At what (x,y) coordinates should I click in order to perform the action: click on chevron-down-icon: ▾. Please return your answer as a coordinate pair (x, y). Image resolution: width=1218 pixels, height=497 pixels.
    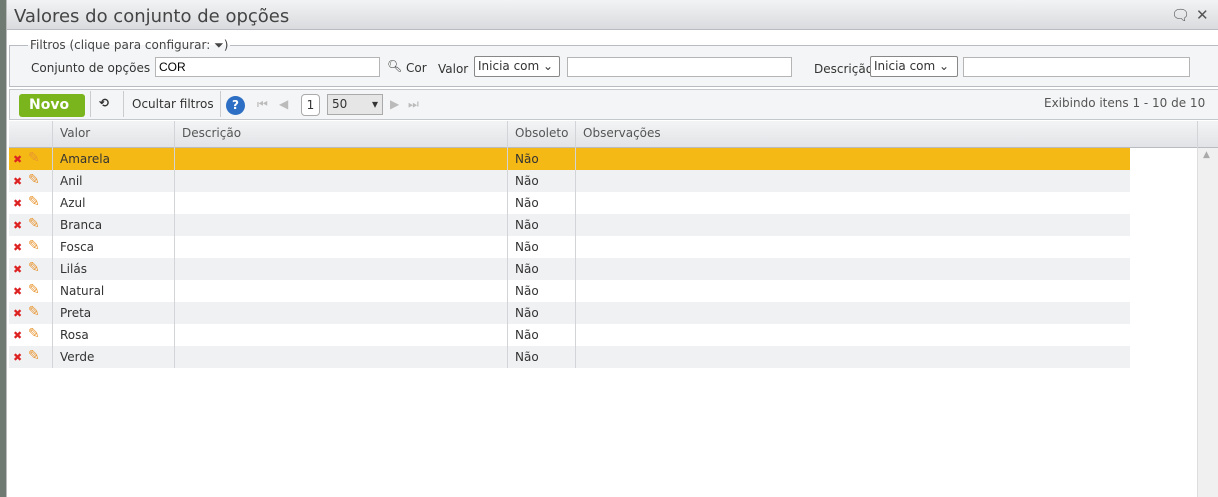
    Looking at the image, I should click on (374, 104).